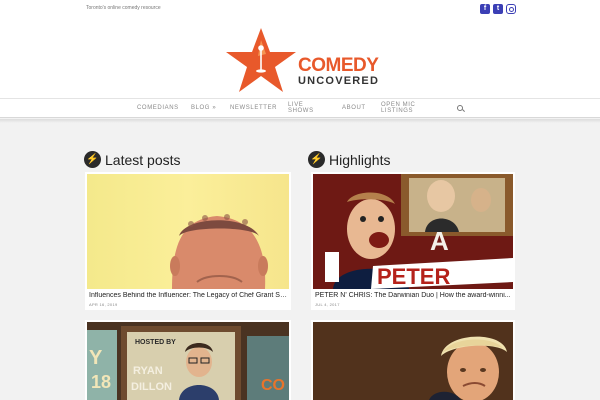 The image size is (600, 400). I want to click on twitter-icon: t, so click(498, 9).